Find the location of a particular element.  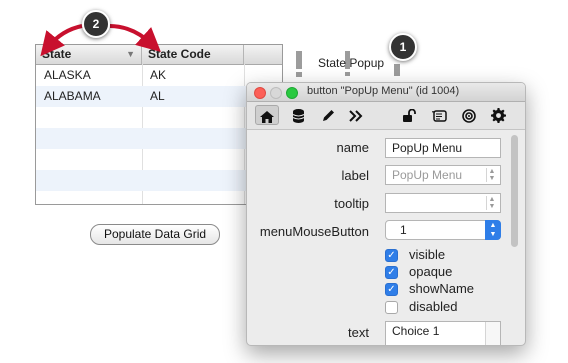

gear-icon is located at coordinates (498, 115).